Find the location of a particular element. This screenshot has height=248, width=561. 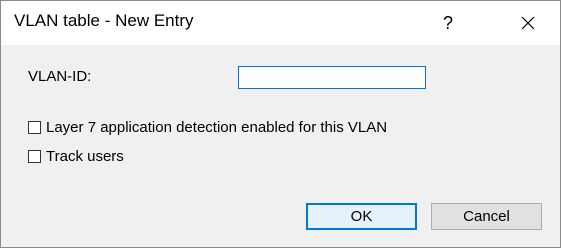

track-users-checkbox is located at coordinates (34, 156).